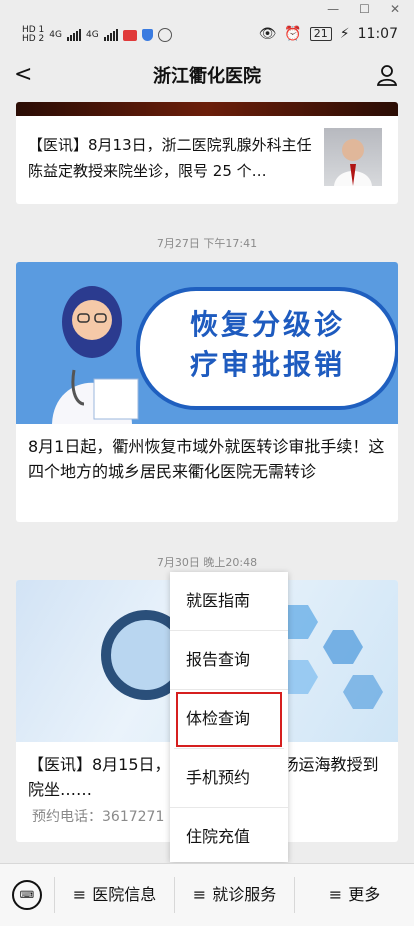 This screenshot has width=414, height=926. Describe the element at coordinates (267, 324) in the screenshot. I see `banner-line-1: 恢复分级诊` at that location.